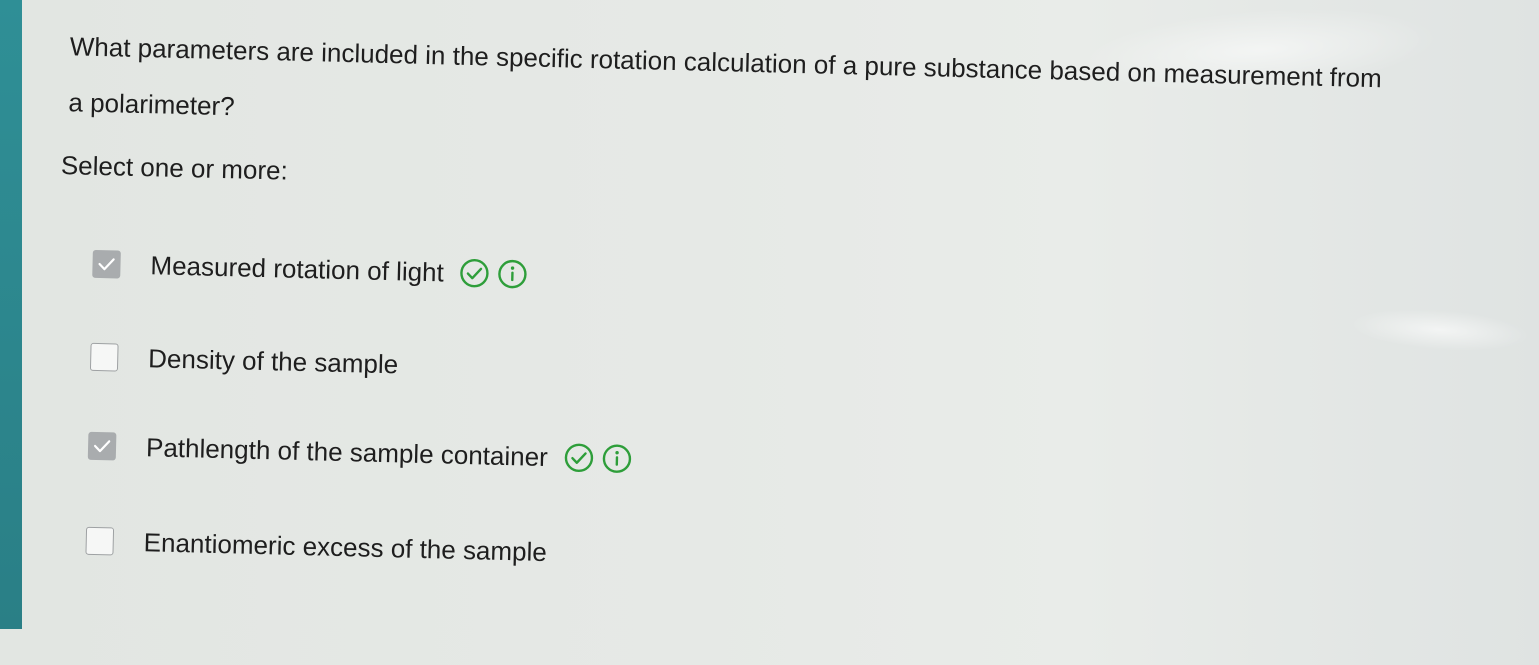  Describe the element at coordinates (297, 268) in the screenshot. I see `answer-option-label: Measured rotation of light` at that location.